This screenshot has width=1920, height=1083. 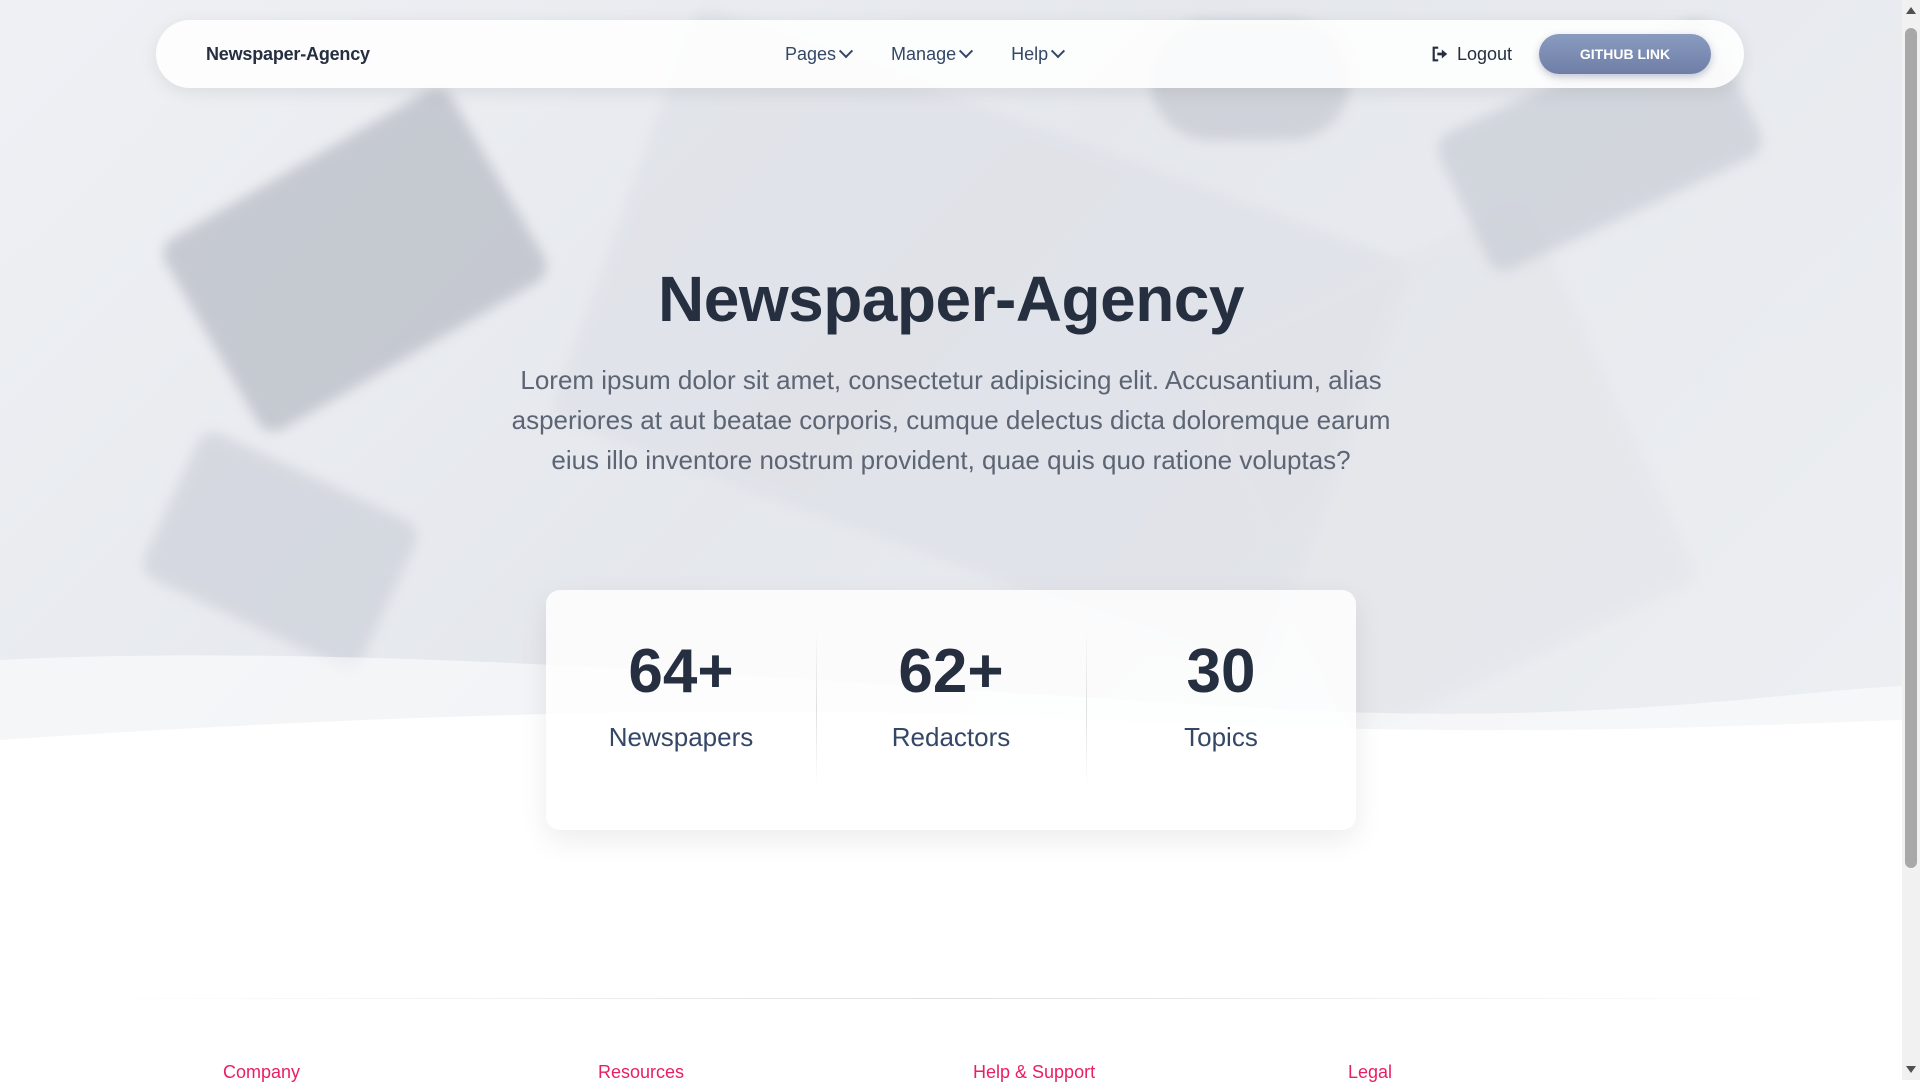 What do you see at coordinates (951, 671) in the screenshot?
I see `stat-value: 62+` at bounding box center [951, 671].